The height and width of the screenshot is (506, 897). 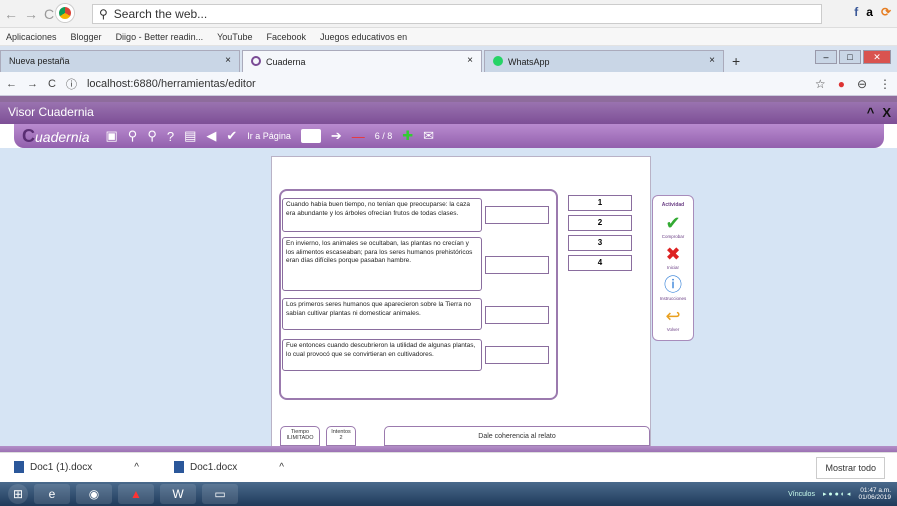 I want to click on url-field: localhost:6880/herramientas/editor, so click(x=171, y=84).